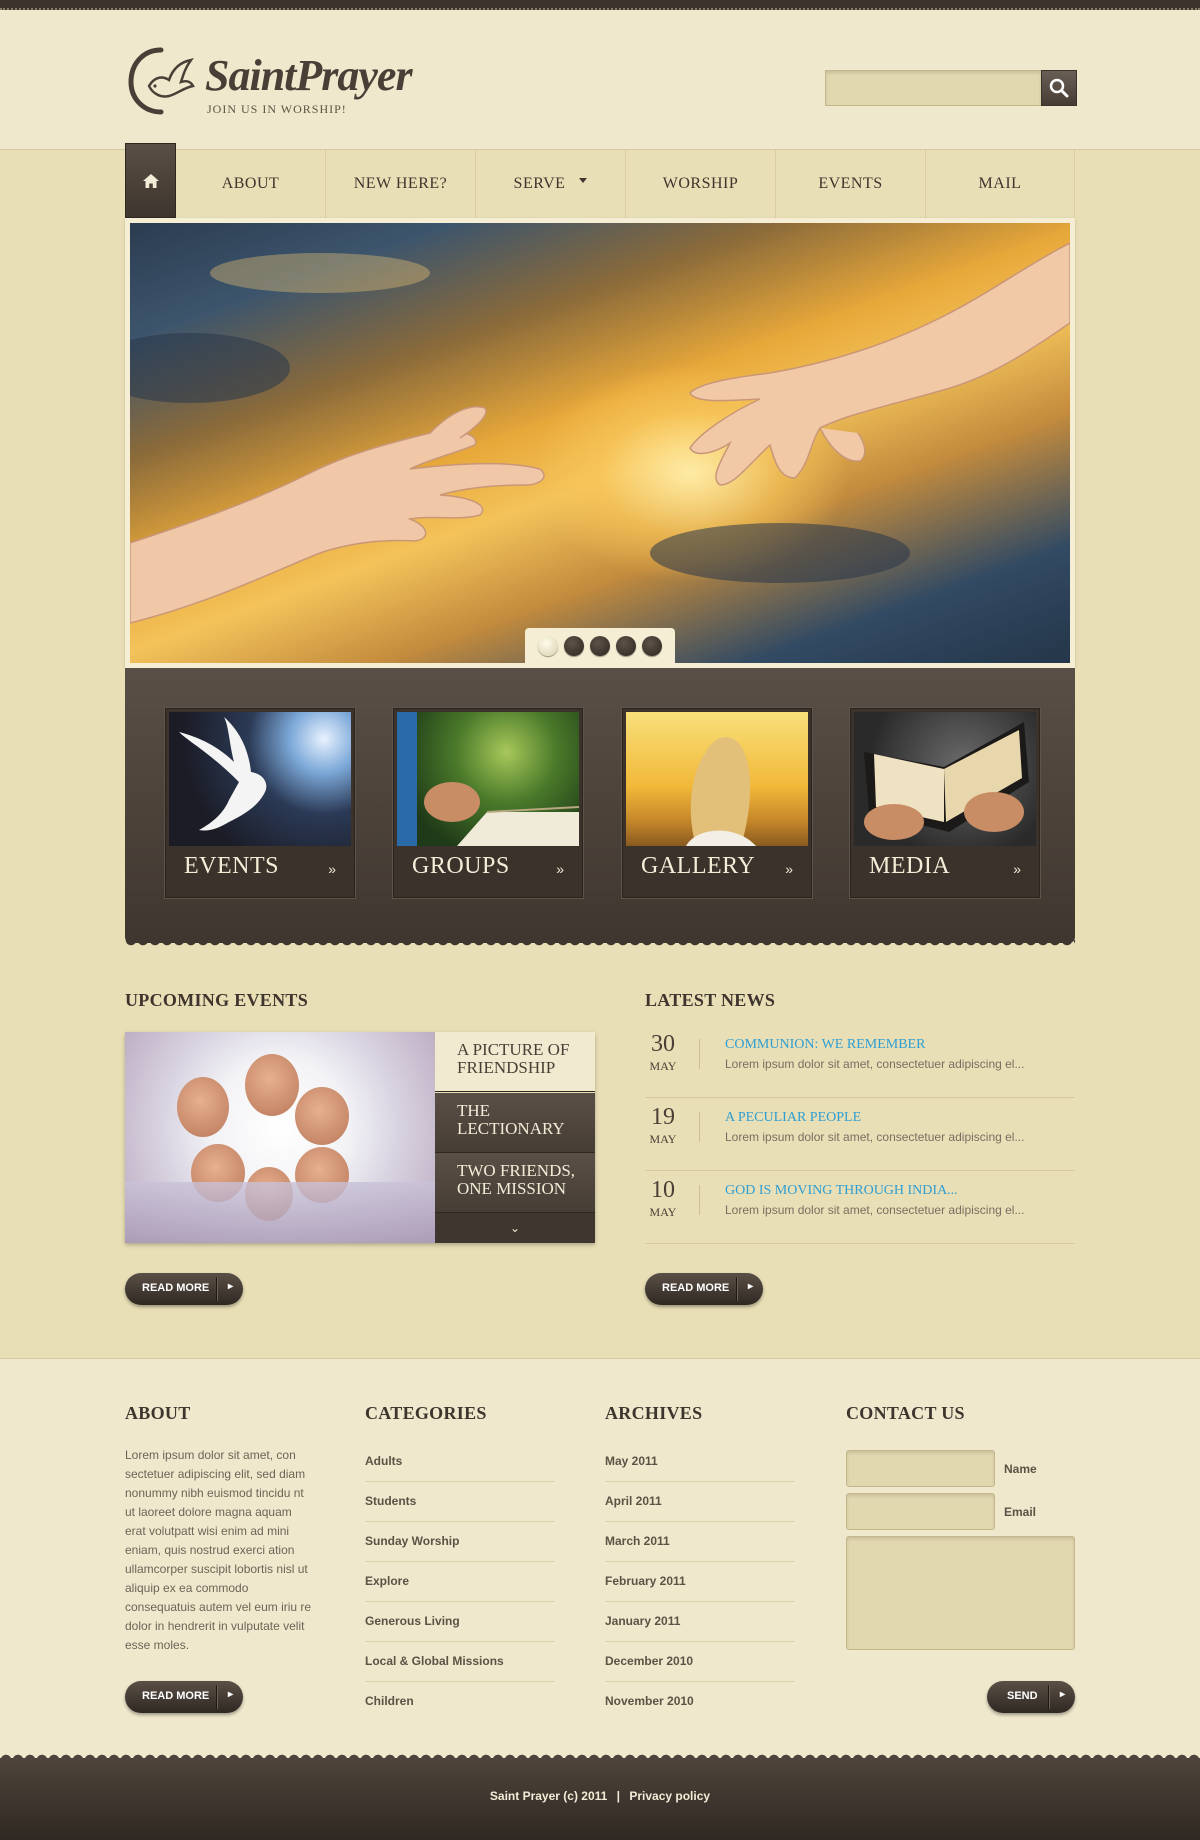 This screenshot has height=1840, width=1200. What do you see at coordinates (515, 1062) in the screenshot?
I see `event-item: A PICTURE OF FRIENDSHIP` at bounding box center [515, 1062].